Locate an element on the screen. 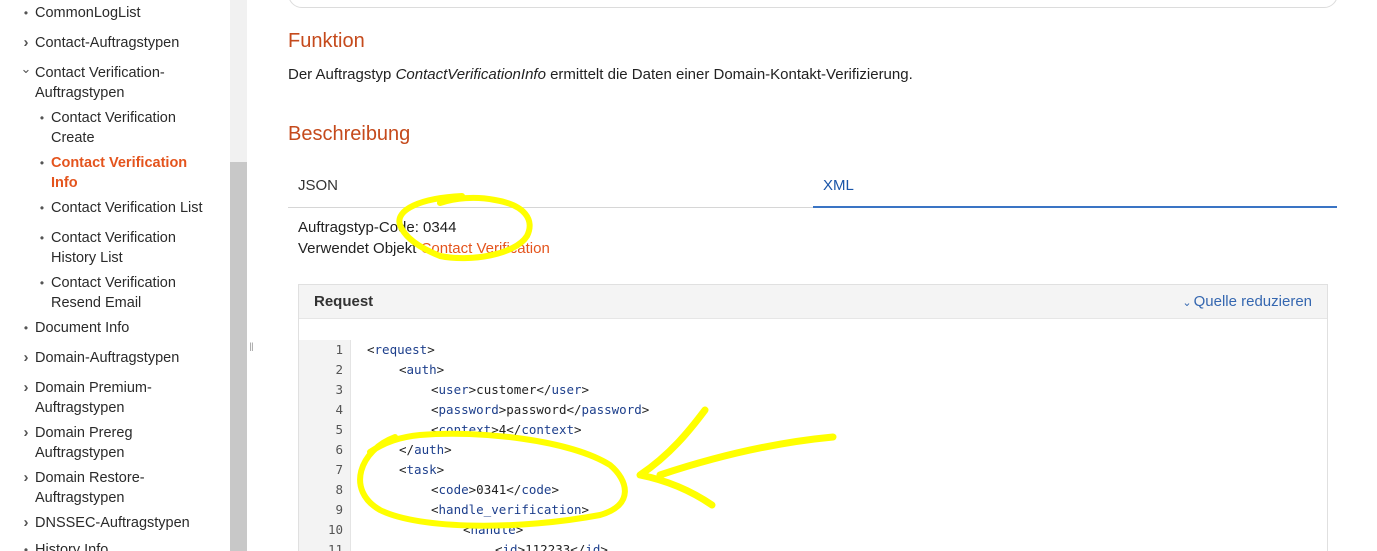  code-text: <task> is located at coordinates (422, 469).